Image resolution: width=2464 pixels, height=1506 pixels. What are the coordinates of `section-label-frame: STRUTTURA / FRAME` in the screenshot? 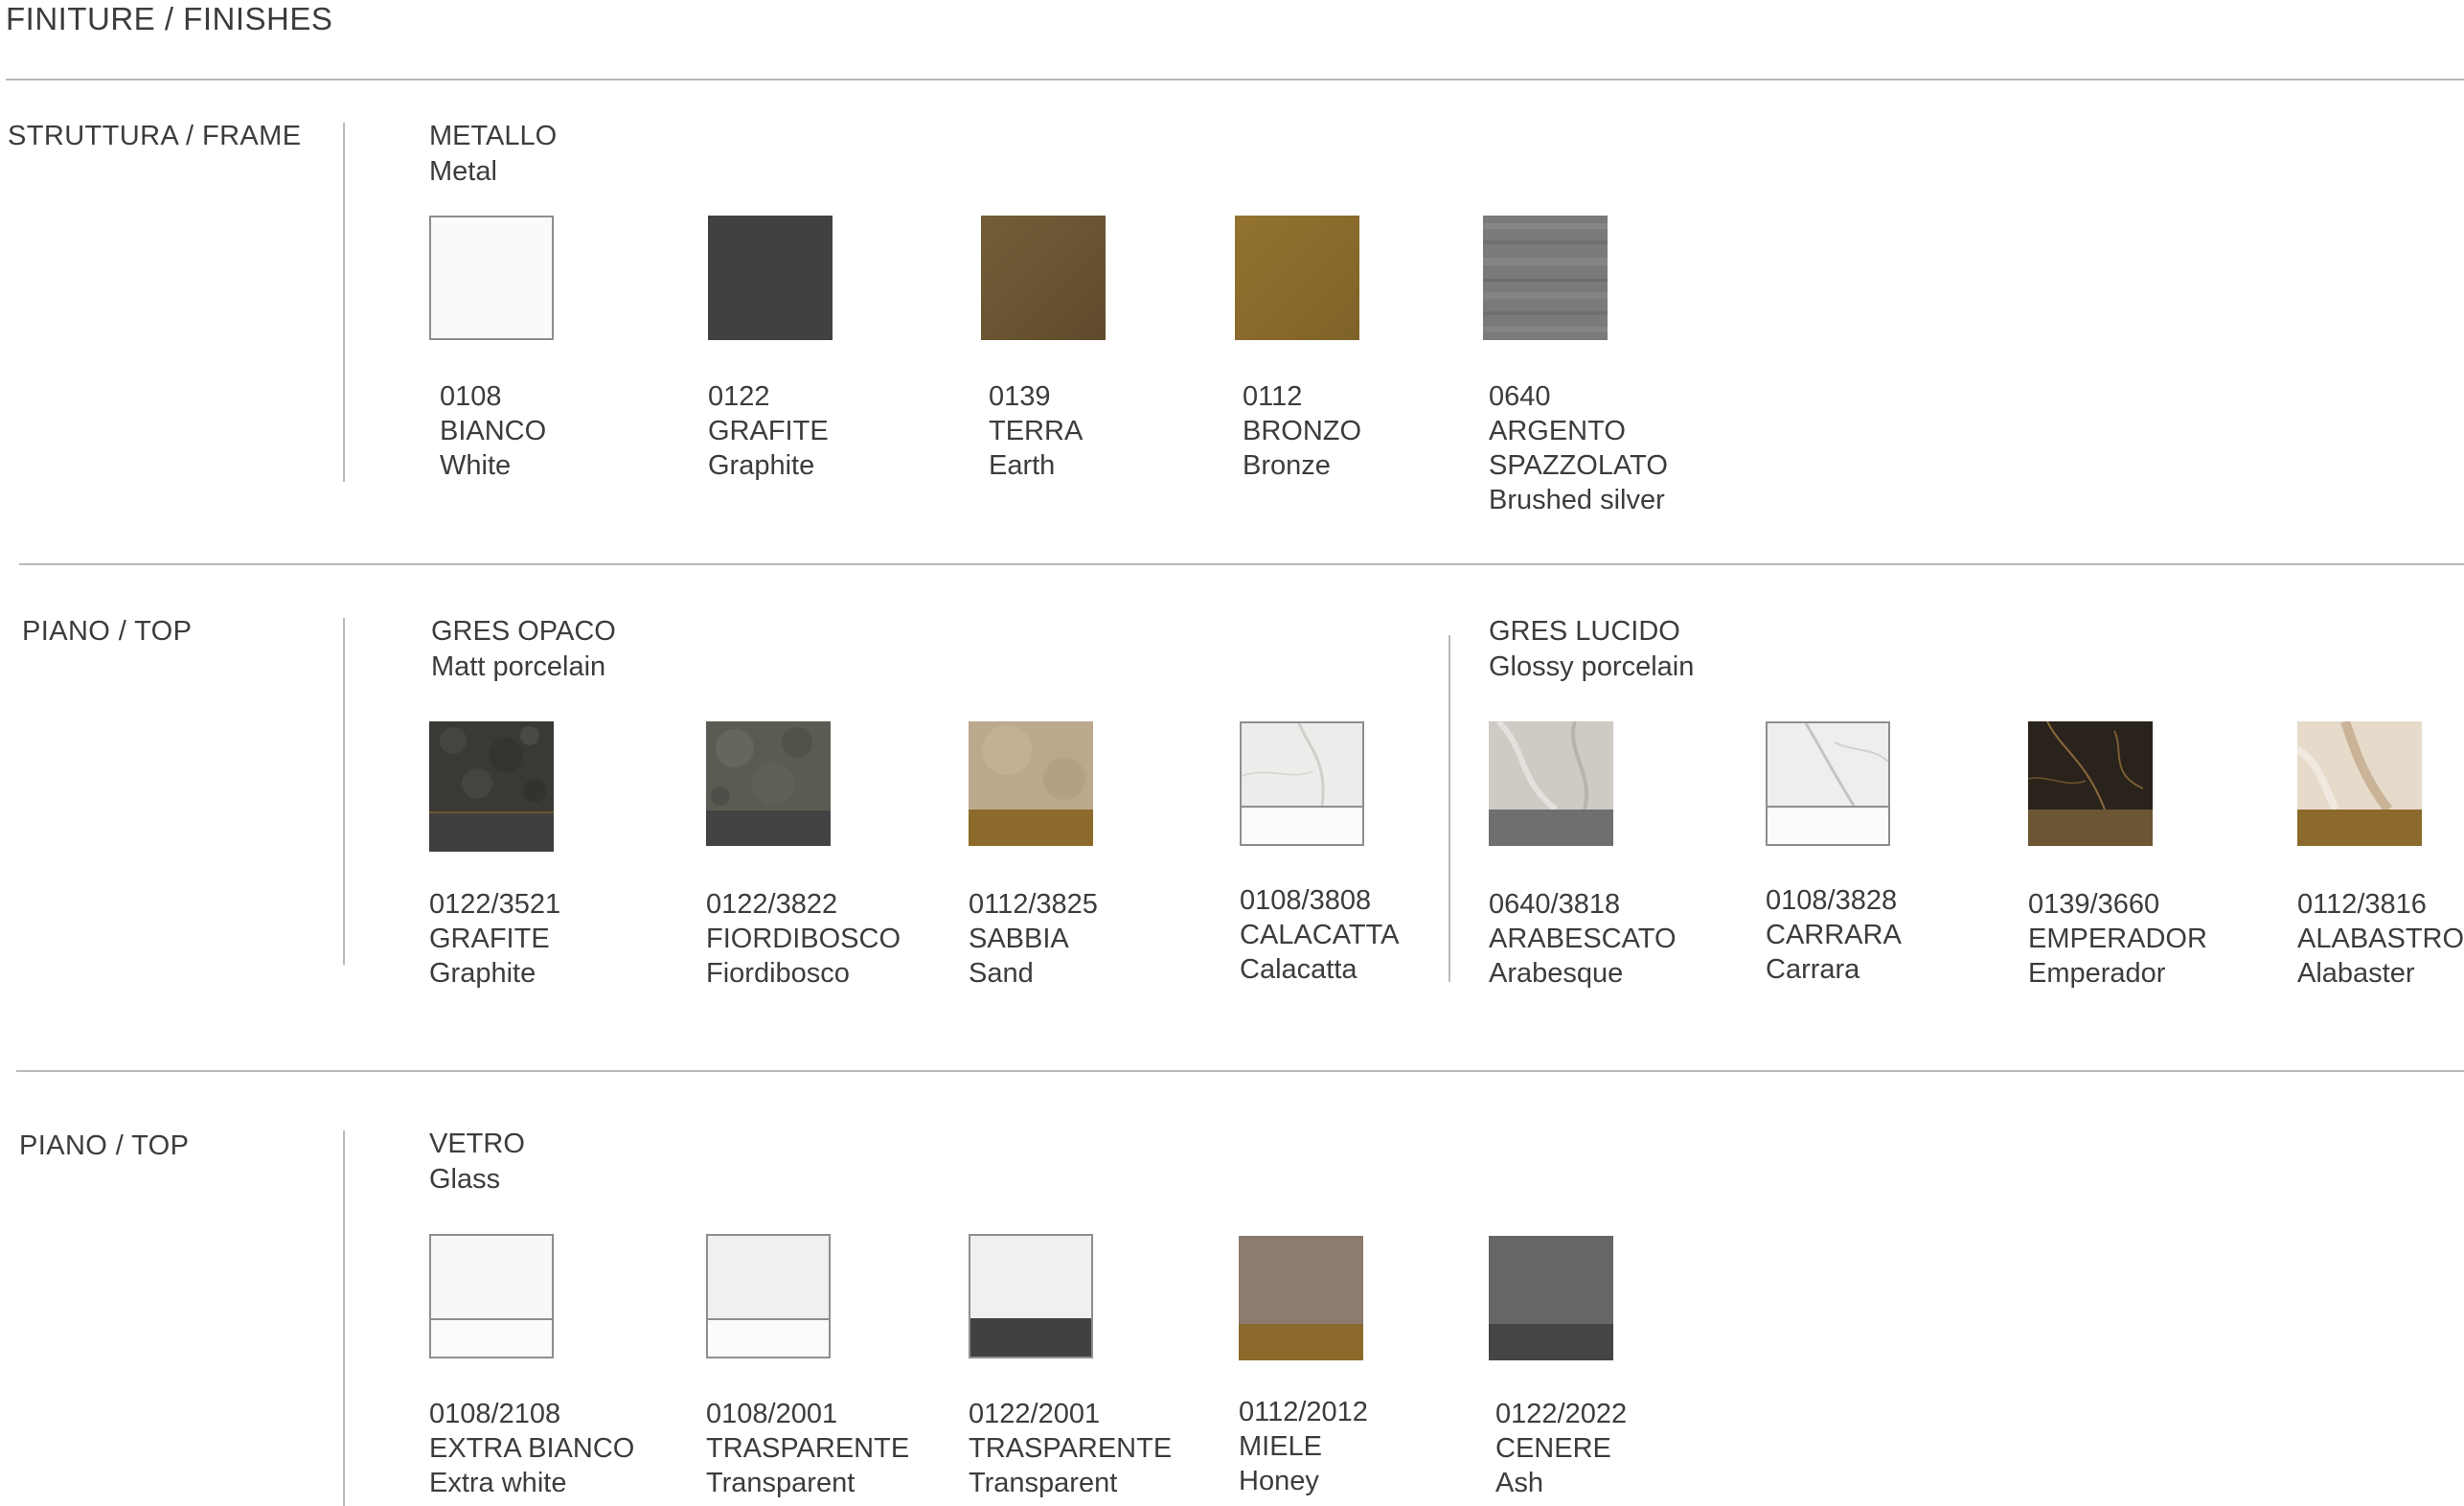 It's located at (155, 136).